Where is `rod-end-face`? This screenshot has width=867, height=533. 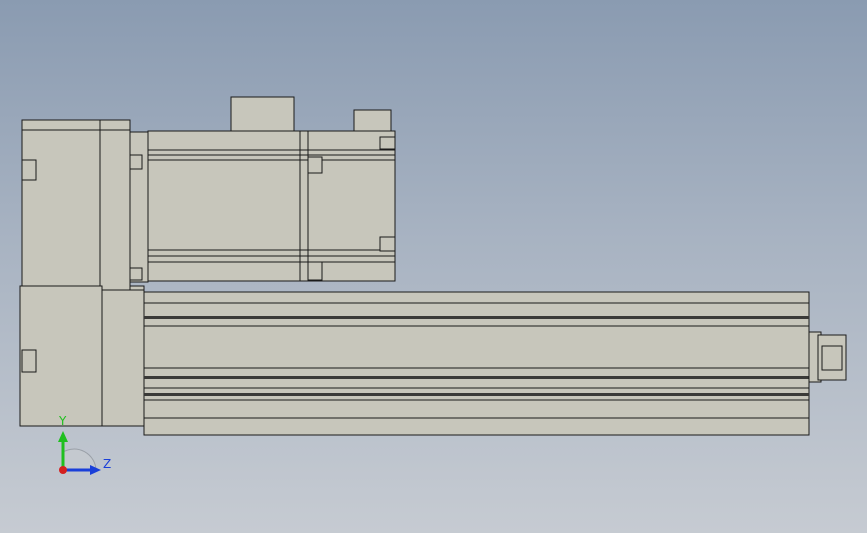
rod-end-face is located at coordinates (832, 358).